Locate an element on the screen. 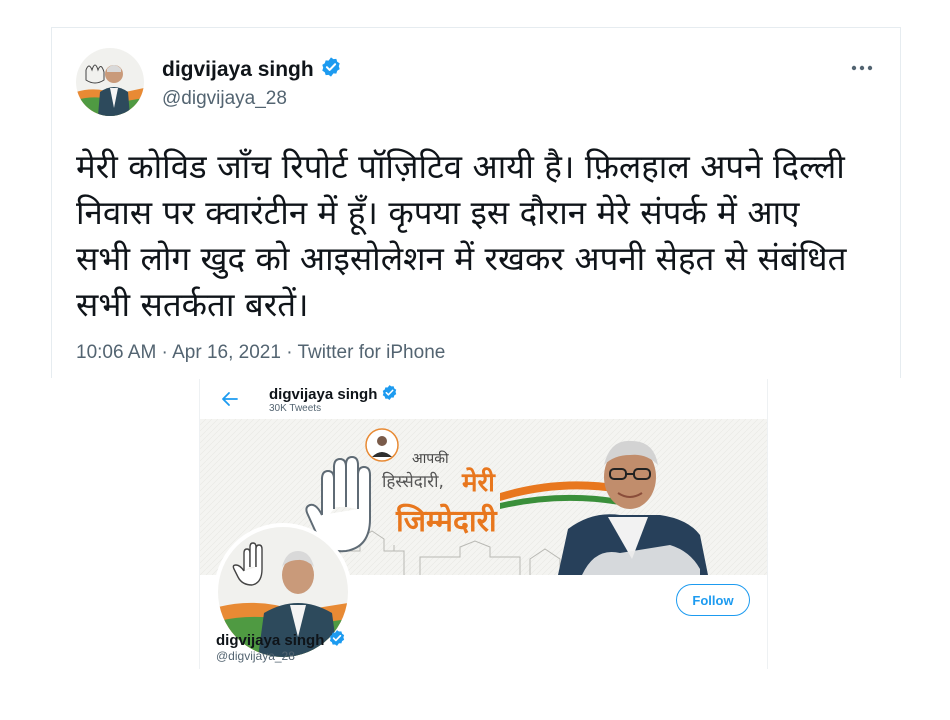 The height and width of the screenshot is (720, 950). profile-name: digvijaya singh is located at coordinates (270, 640).